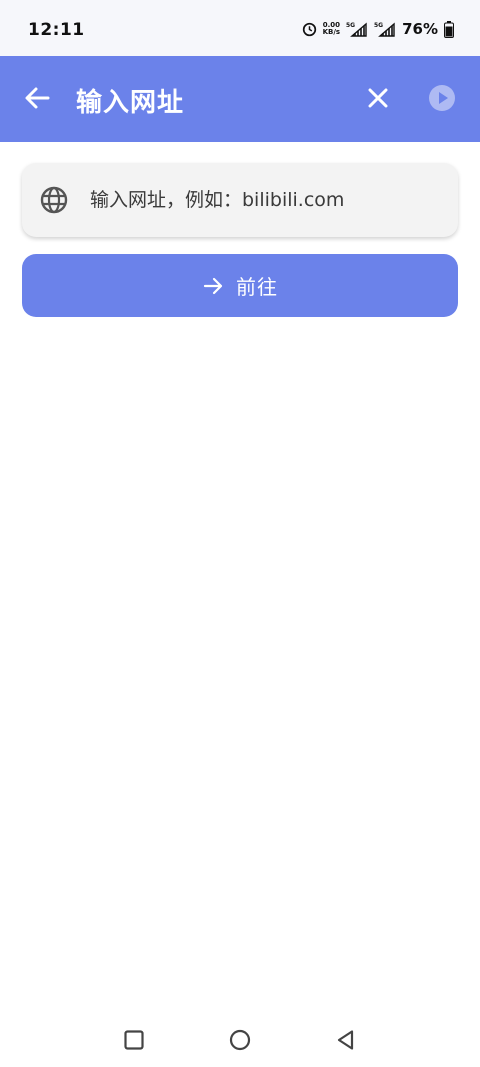  I want to click on system-back-button, so click(346, 1040).